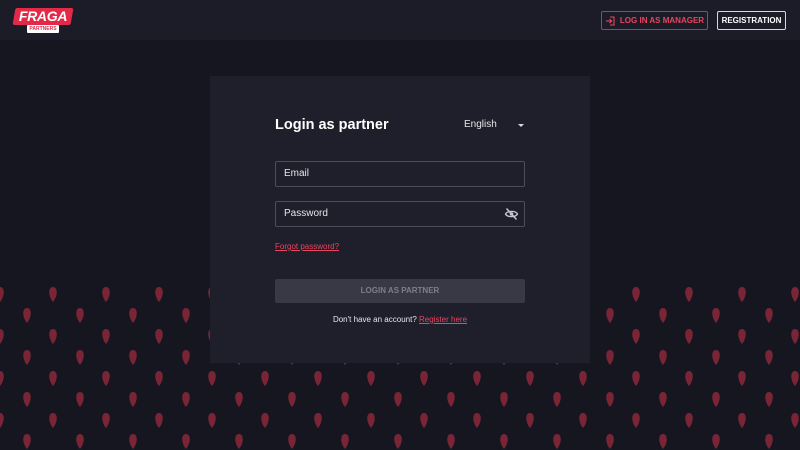 The height and width of the screenshot is (450, 800). I want to click on login-as-manager-button: LOG IN AS MANAGER, so click(654, 20).